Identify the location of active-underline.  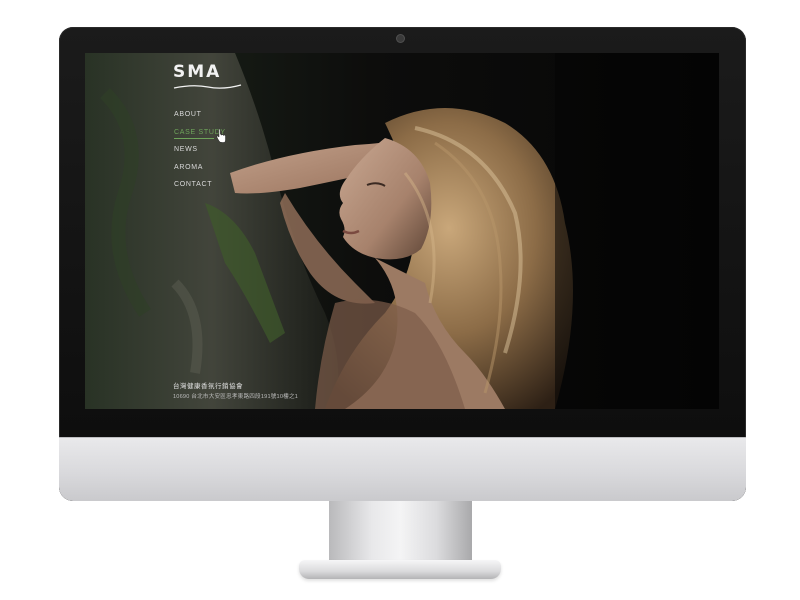
(194, 138).